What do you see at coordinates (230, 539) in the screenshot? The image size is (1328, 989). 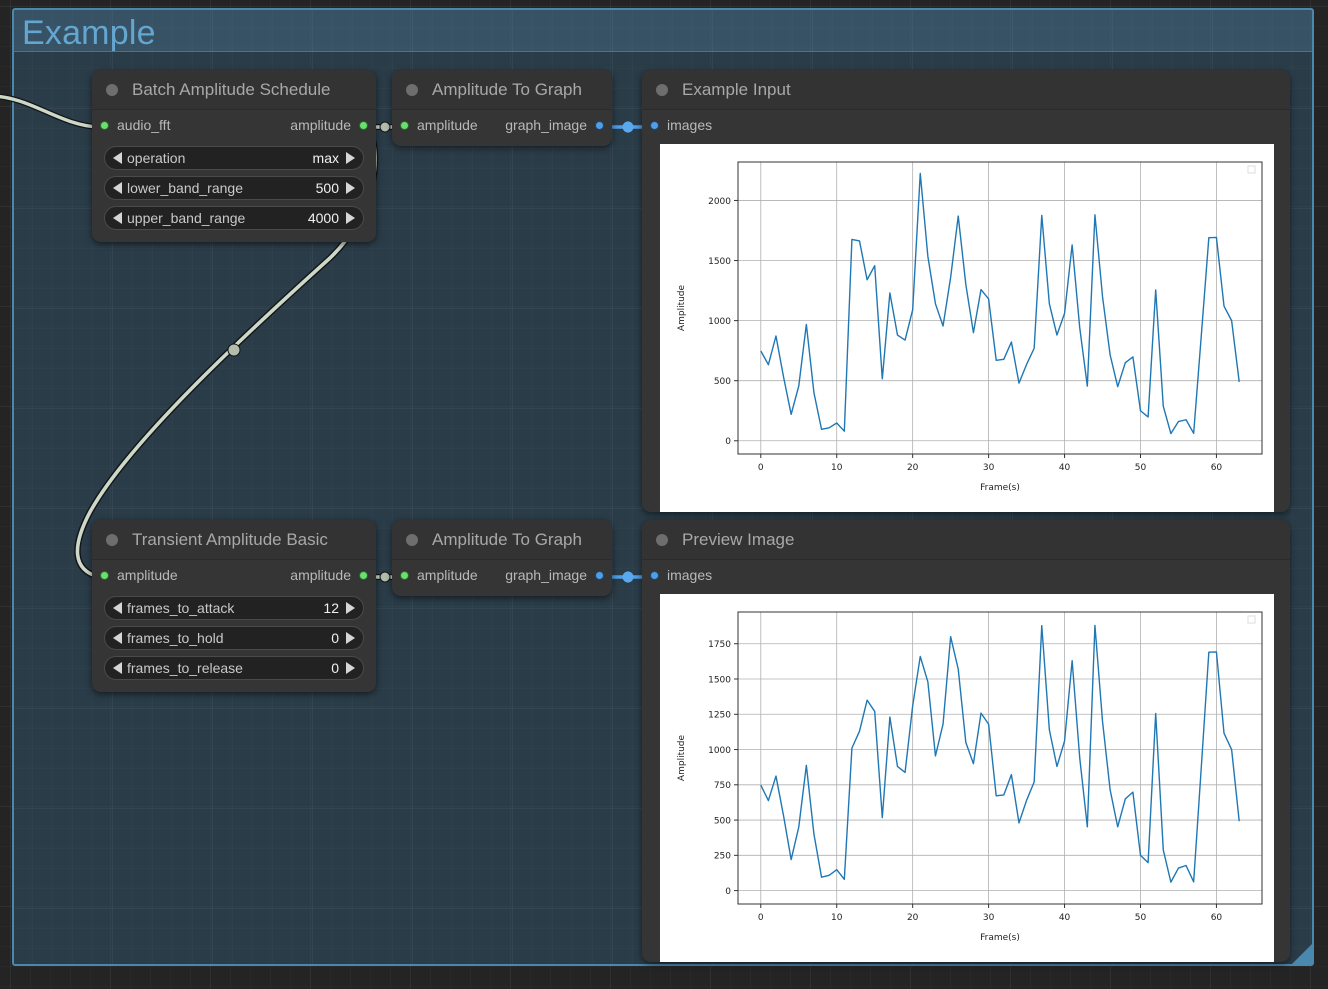 I see `node-title: Transient Amplitude Basic` at bounding box center [230, 539].